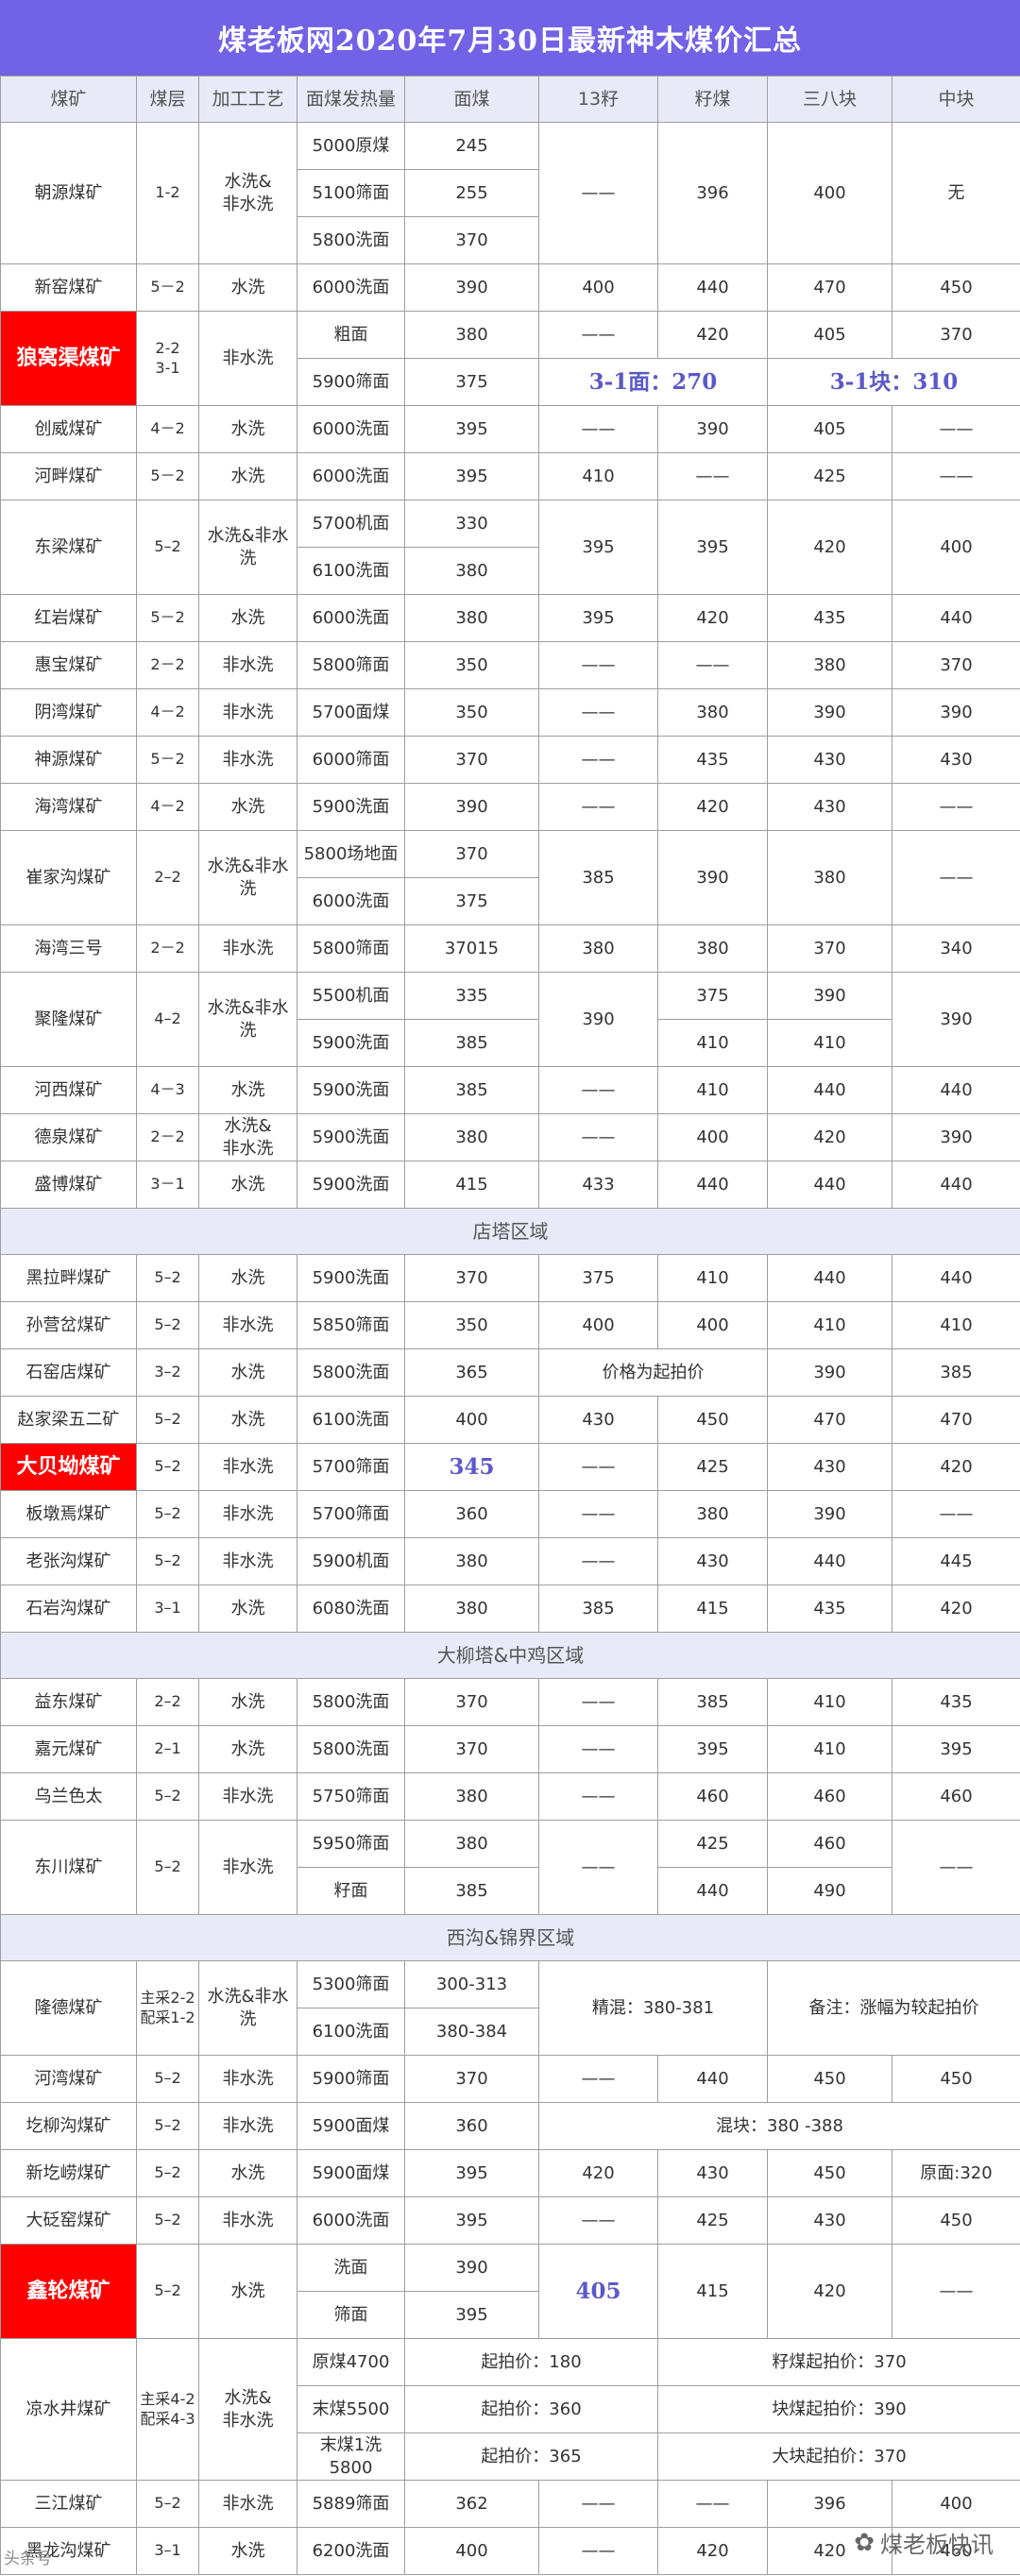  Describe the element at coordinates (68, 2409) in the screenshot. I see `table-cell: 凉水井煤矿` at that location.